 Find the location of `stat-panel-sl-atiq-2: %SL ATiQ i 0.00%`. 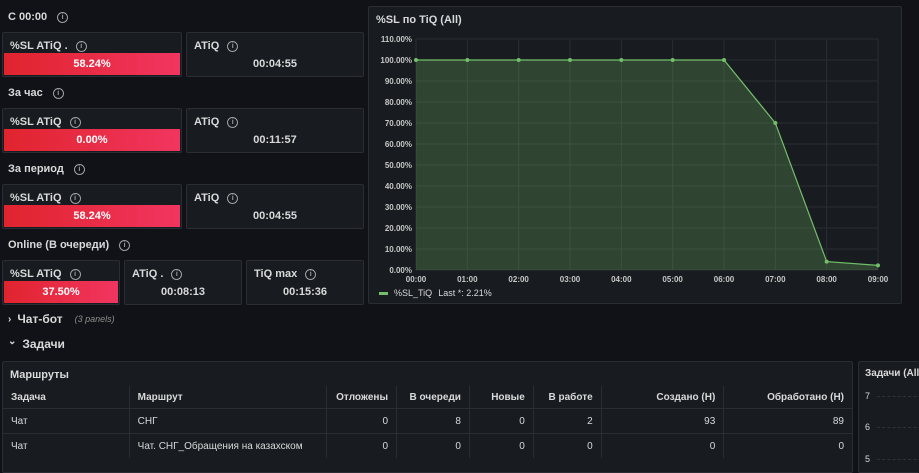

stat-panel-sl-atiq-2: %SL ATiQ i 0.00% is located at coordinates (92, 130).